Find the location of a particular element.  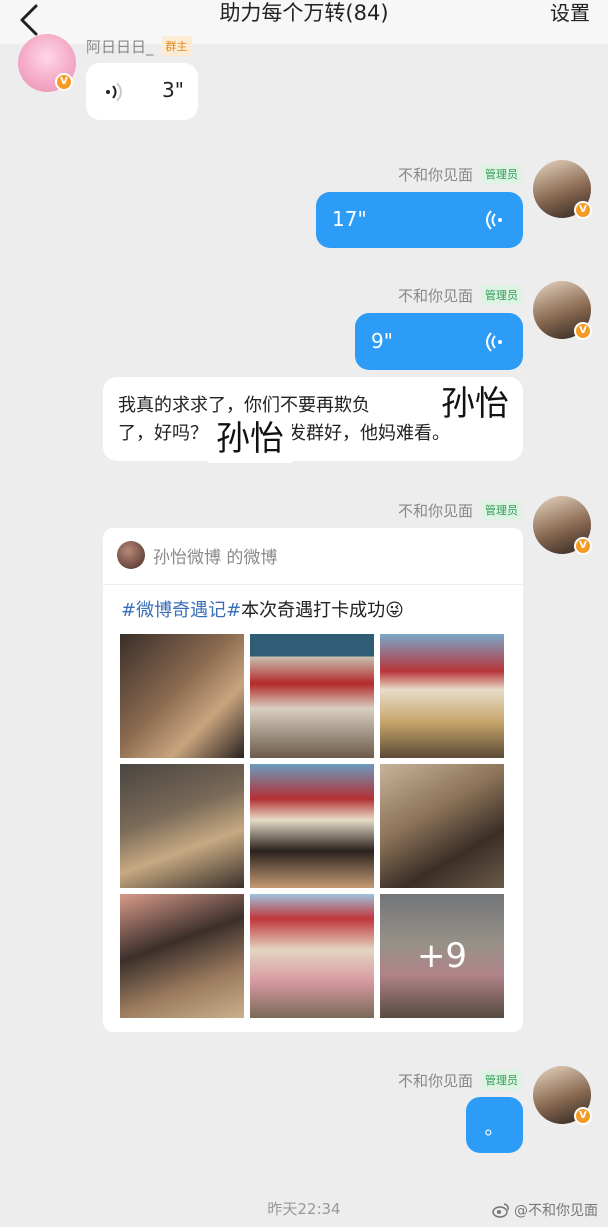

message-text: 。 is located at coordinates (494, 1127).